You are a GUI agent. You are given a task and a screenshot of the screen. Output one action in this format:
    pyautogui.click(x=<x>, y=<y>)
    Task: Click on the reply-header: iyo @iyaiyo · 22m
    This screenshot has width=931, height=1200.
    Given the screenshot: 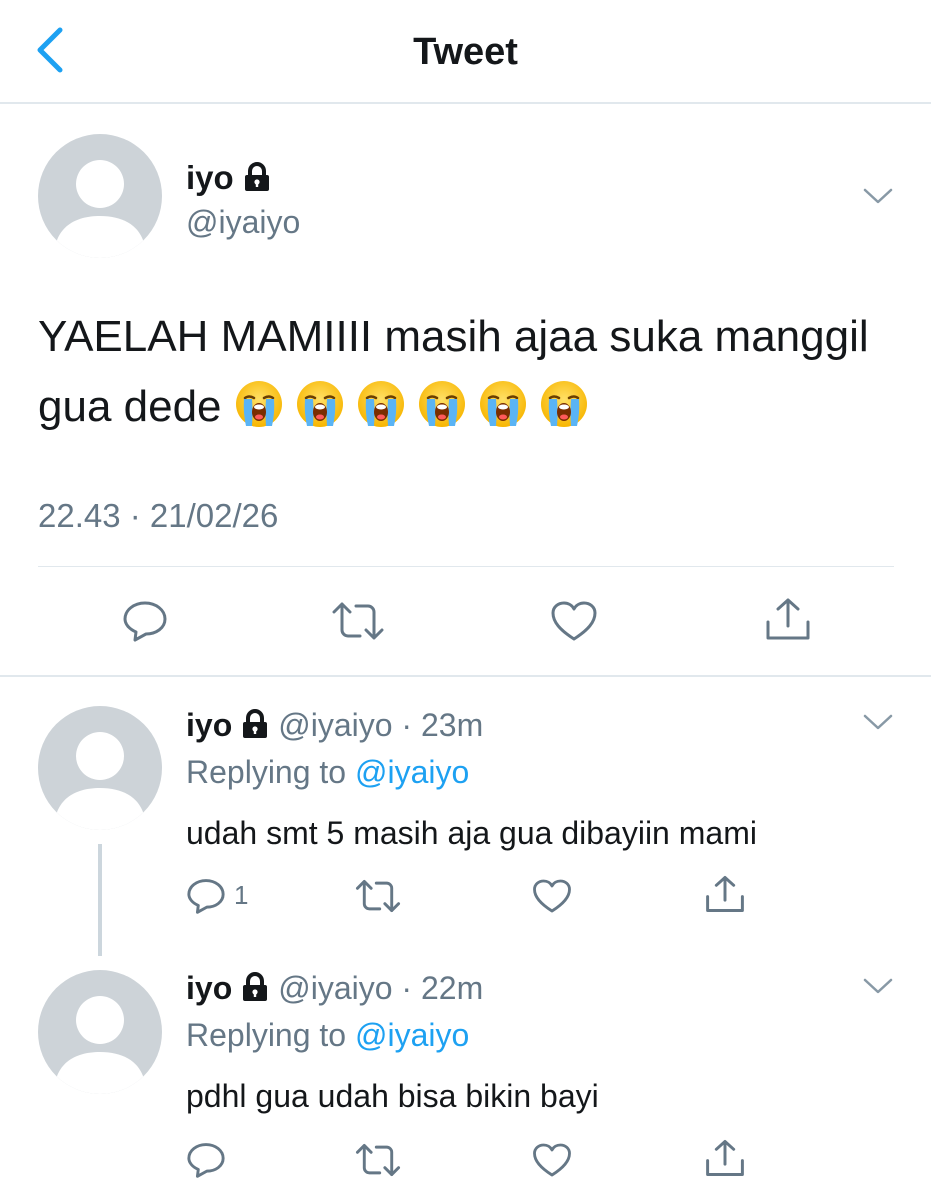 What is the action you would take?
    pyautogui.click(x=334, y=989)
    